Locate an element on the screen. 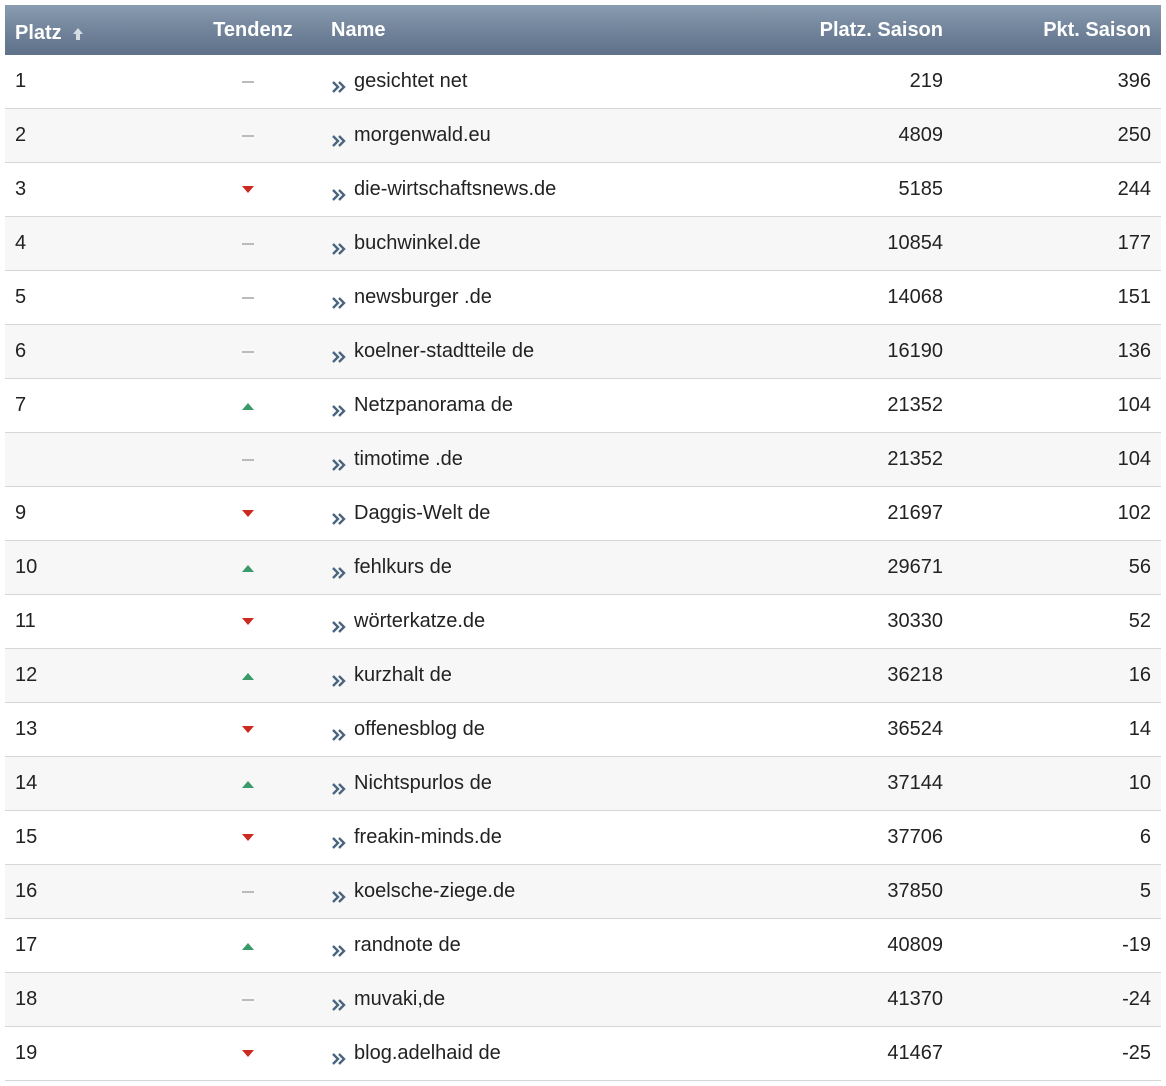  cell-platz: 3 is located at coordinates (21, 189).